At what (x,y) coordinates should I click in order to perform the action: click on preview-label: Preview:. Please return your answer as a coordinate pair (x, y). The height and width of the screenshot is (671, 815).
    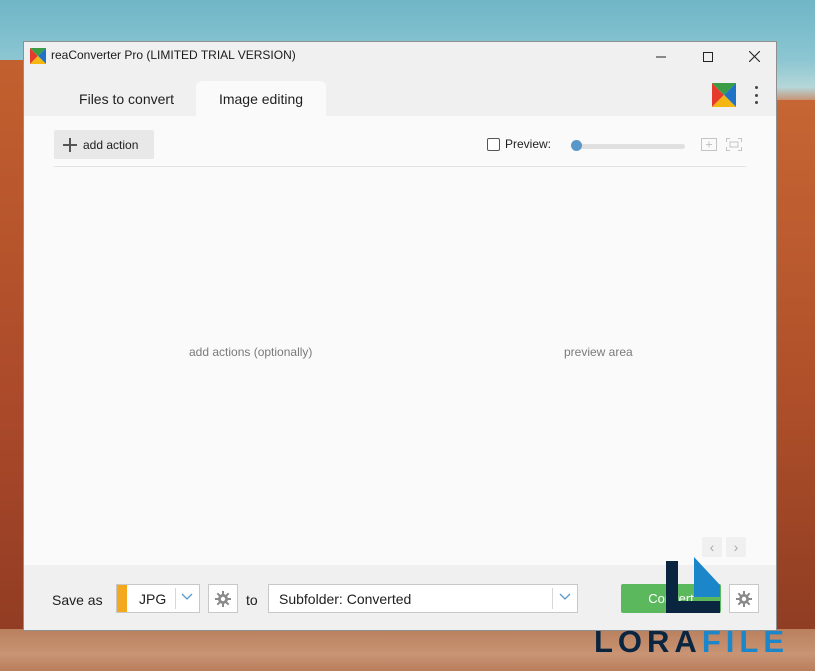
    Looking at the image, I should click on (528, 144).